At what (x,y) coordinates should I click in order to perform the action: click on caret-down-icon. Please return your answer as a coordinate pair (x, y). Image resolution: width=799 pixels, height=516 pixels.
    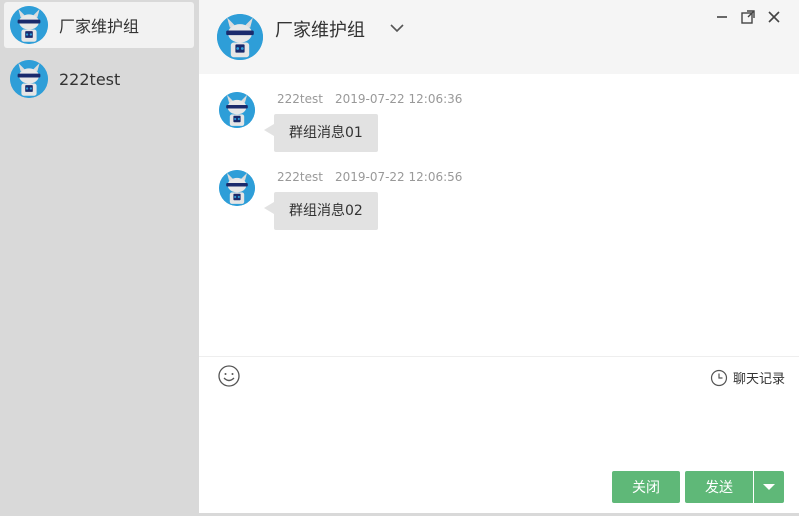
    Looking at the image, I should click on (769, 487).